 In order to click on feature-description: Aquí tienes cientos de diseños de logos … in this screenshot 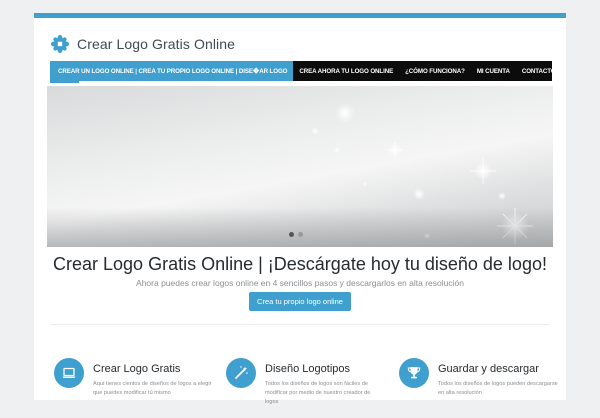, I will do `click(152, 388)`.